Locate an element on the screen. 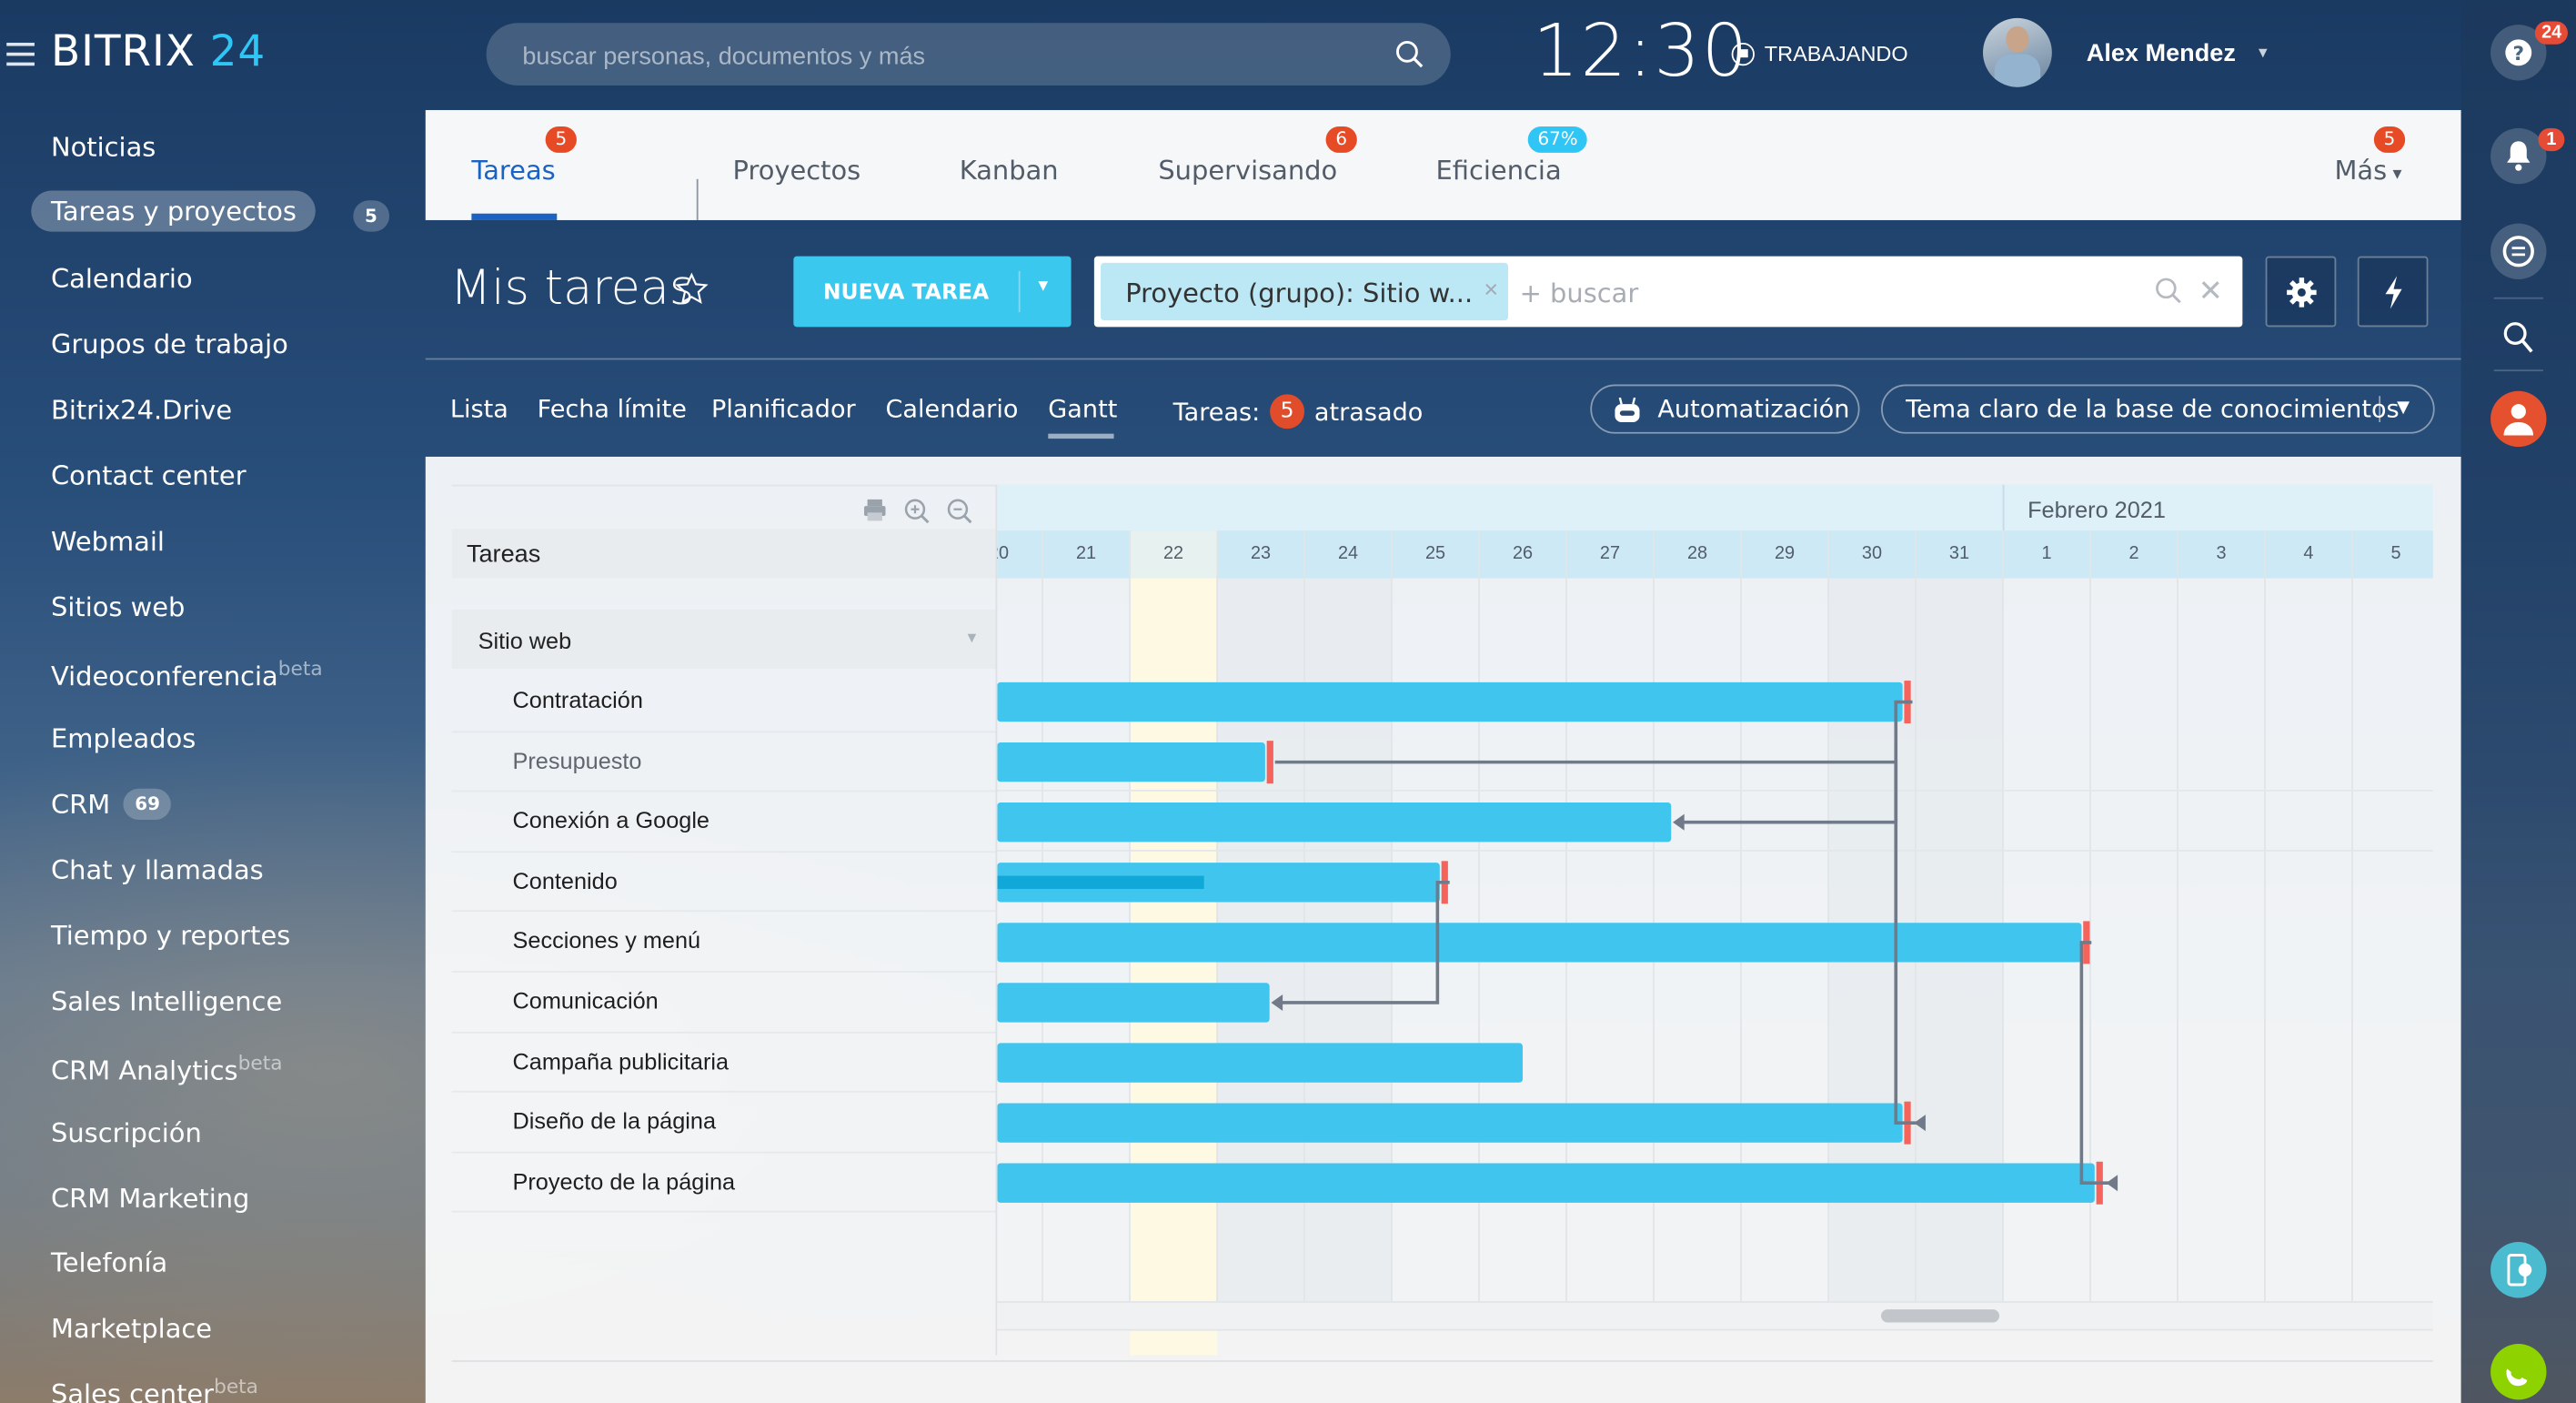 The height and width of the screenshot is (1403, 2576). sidebar-item-label: Tareas y proyectos is located at coordinates (173, 211).